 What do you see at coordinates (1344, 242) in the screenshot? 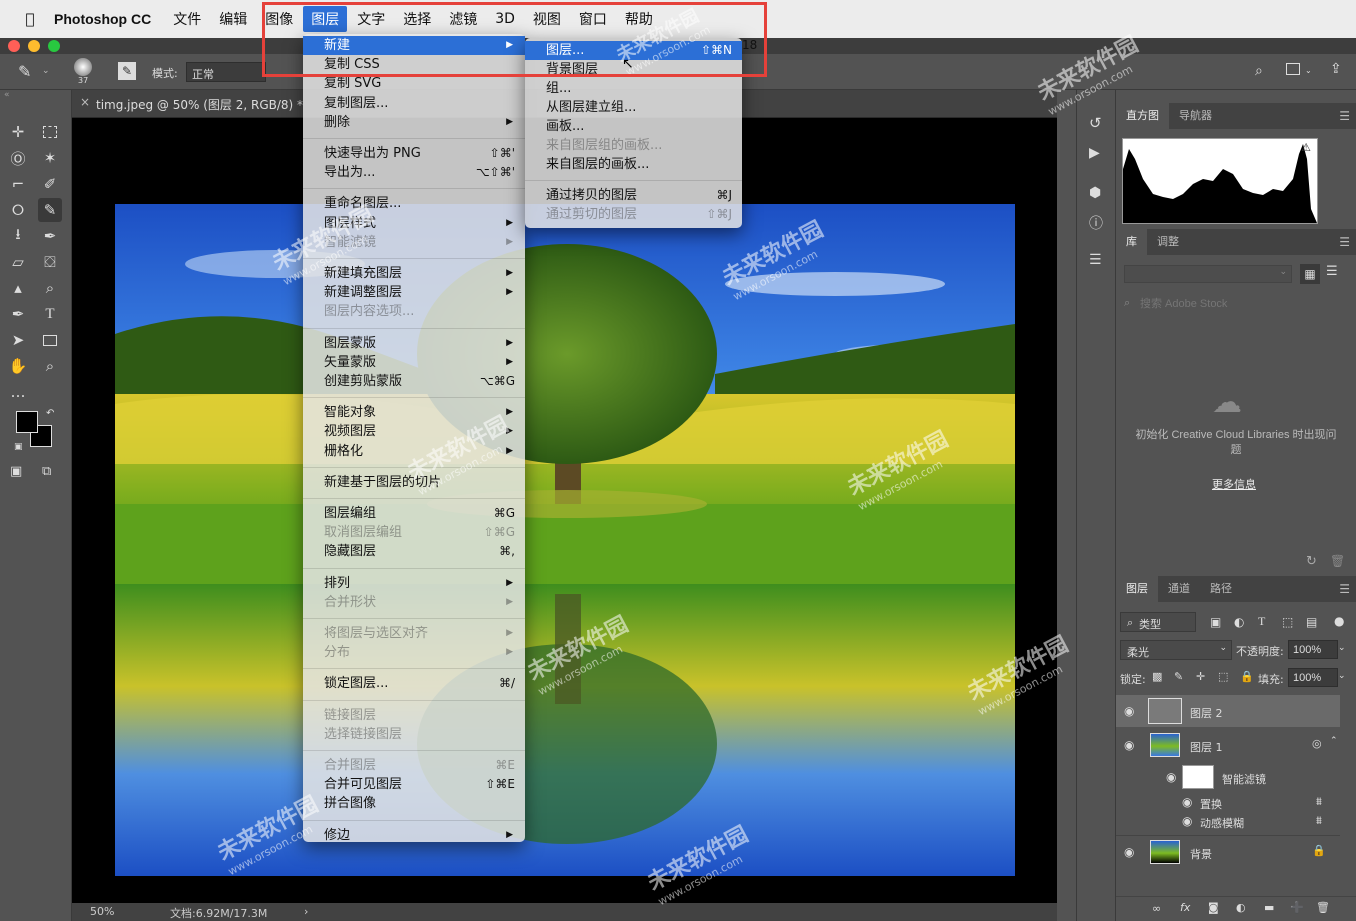
I see `panel-menu-icon: ☰` at bounding box center [1344, 242].